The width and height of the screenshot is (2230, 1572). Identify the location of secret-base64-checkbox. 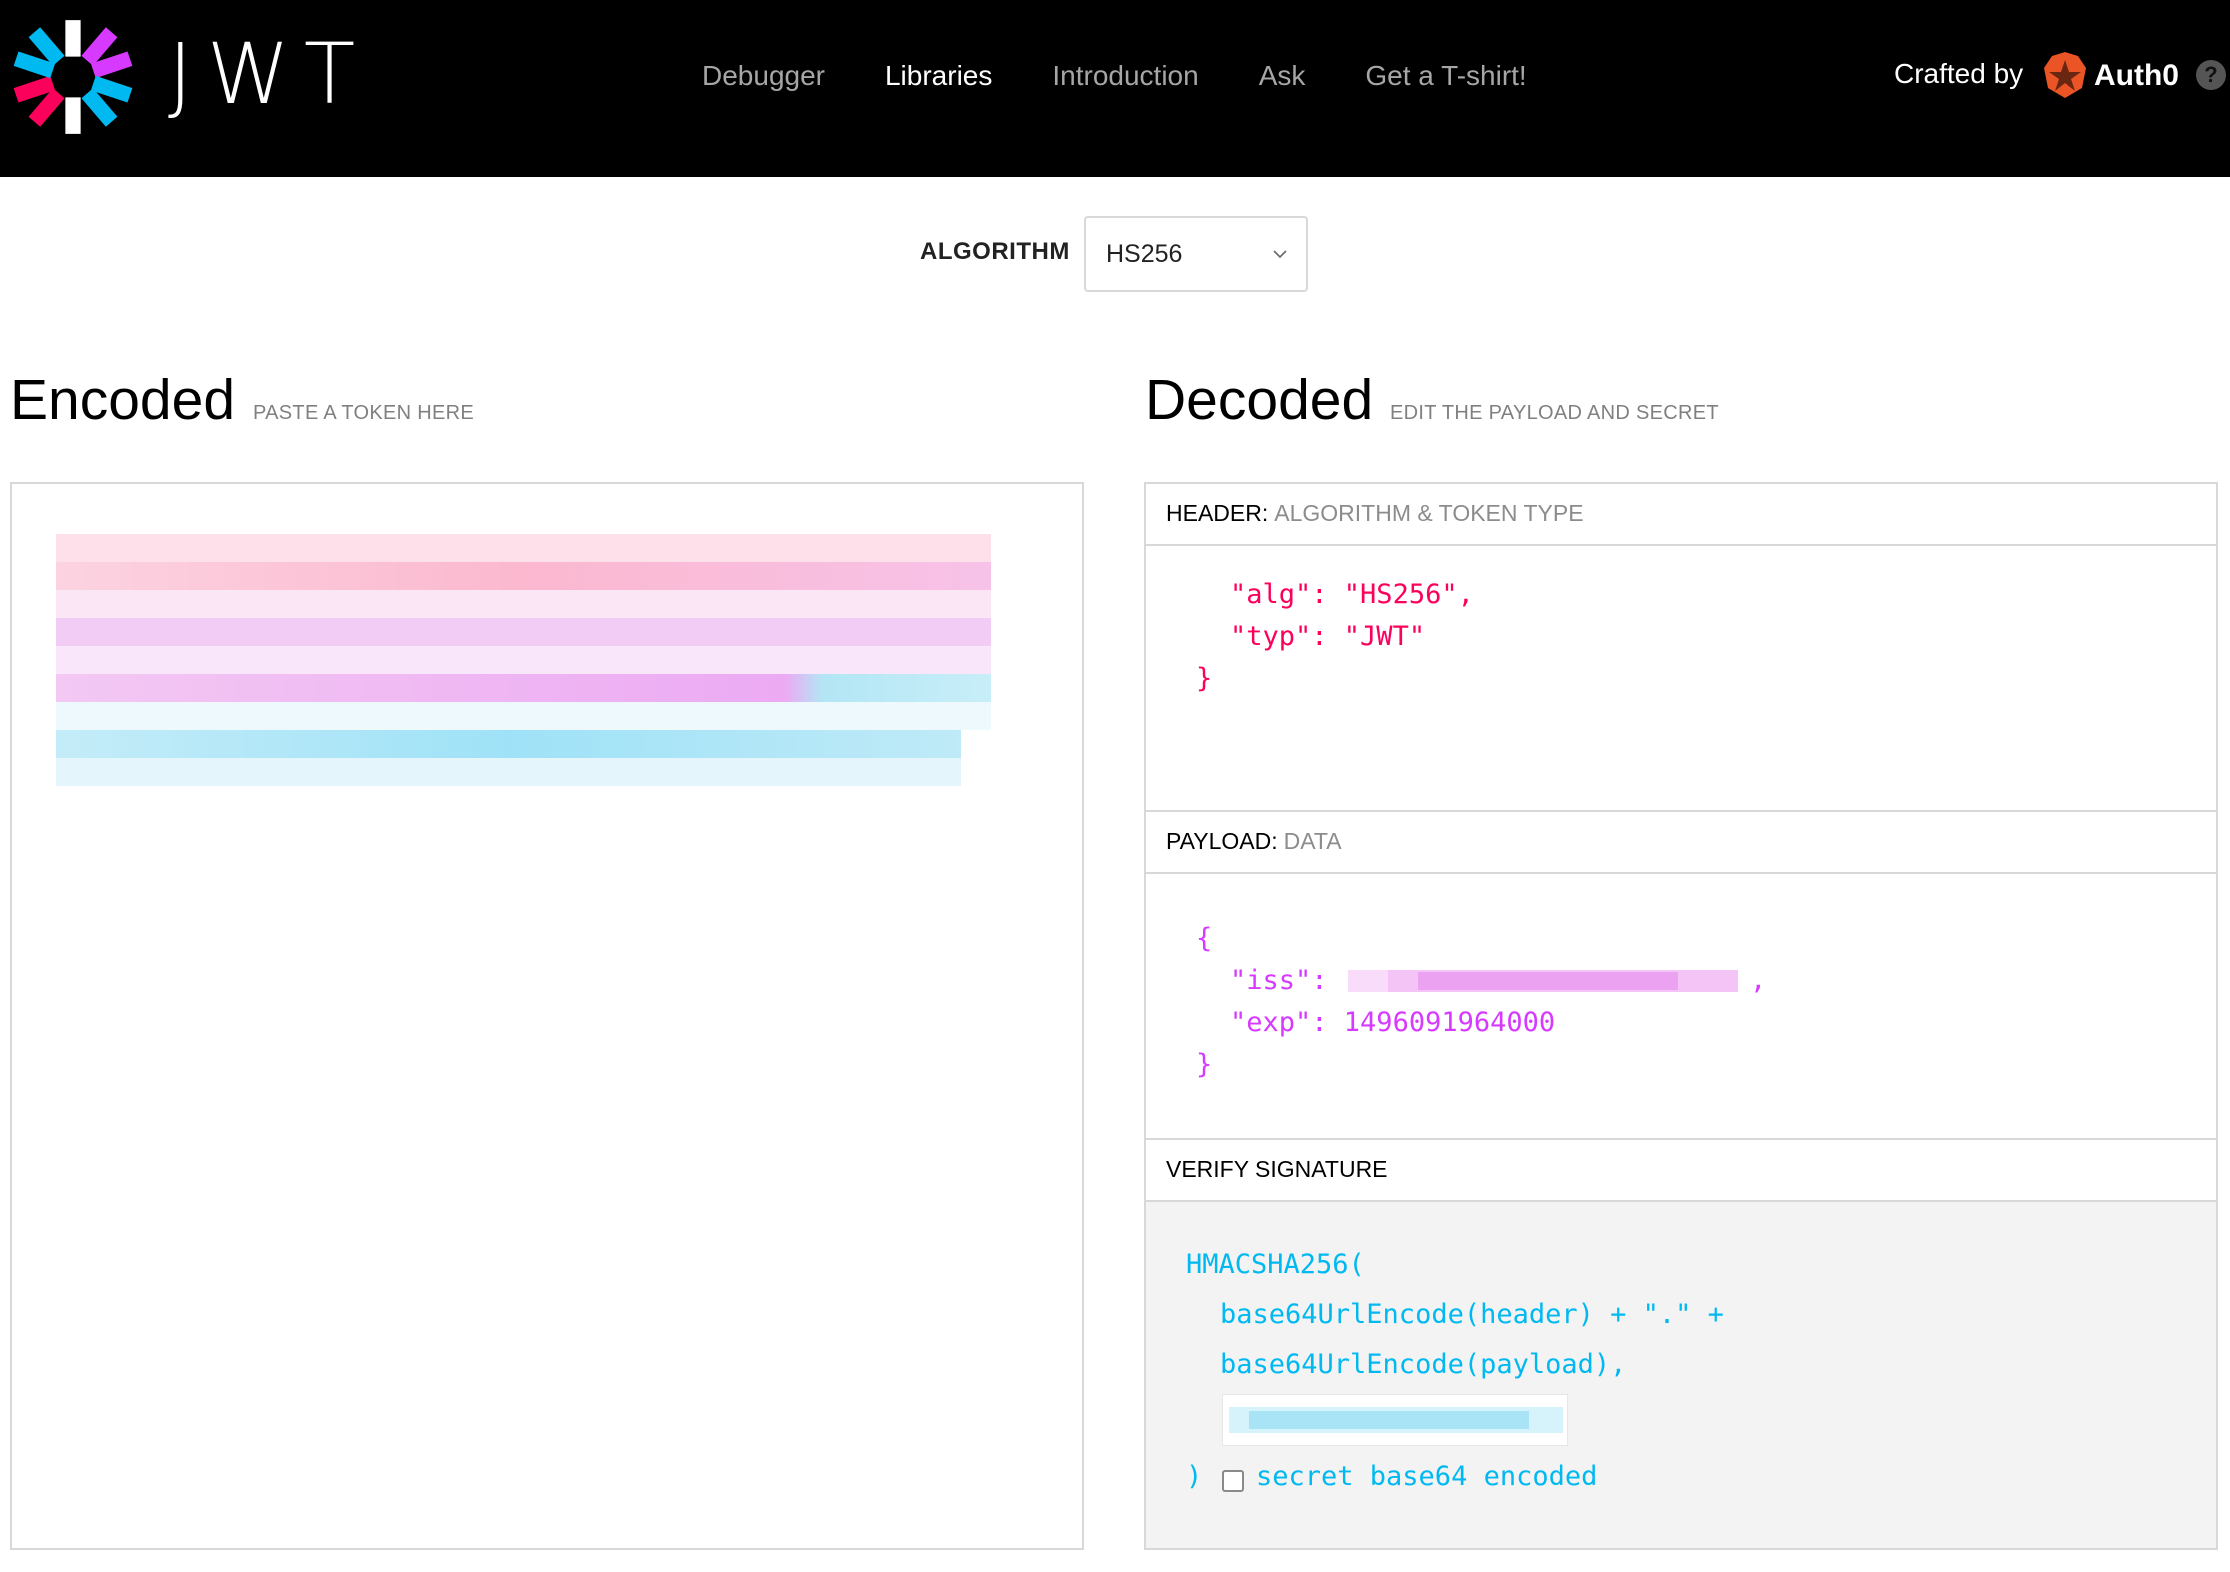
(1233, 1481).